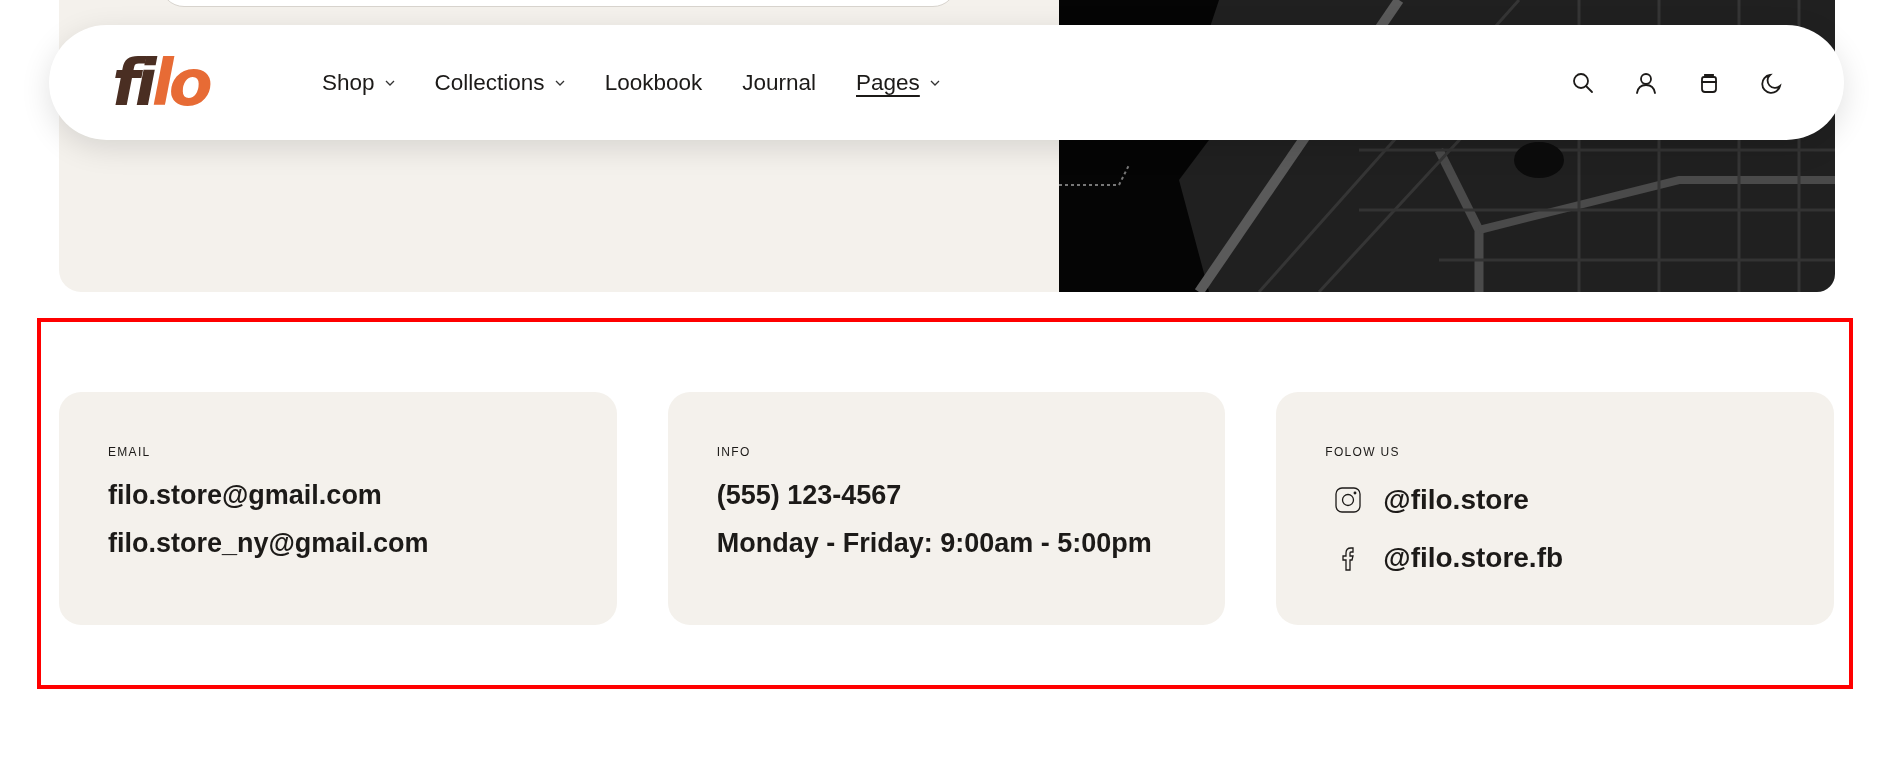 The image size is (1883, 760). I want to click on card-label: EMAIL, so click(130, 452).